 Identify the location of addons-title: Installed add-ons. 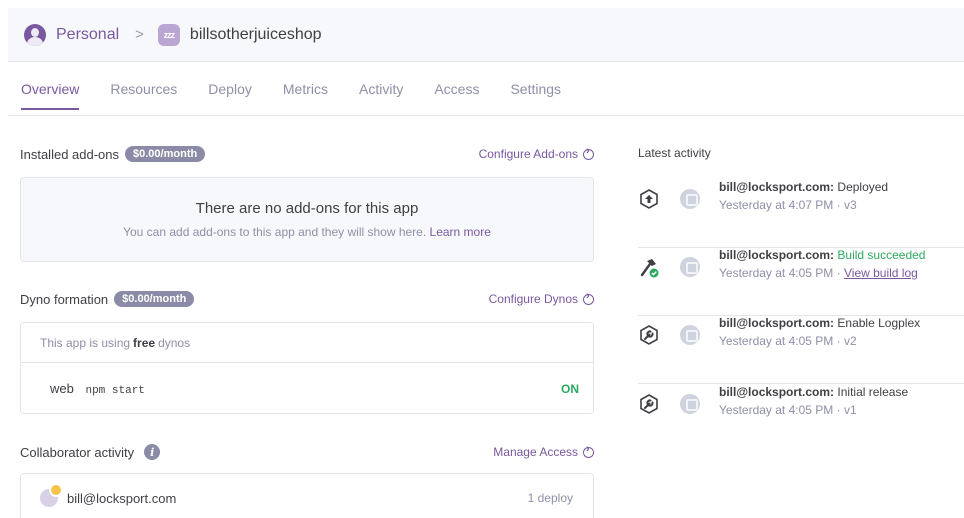
(70, 154).